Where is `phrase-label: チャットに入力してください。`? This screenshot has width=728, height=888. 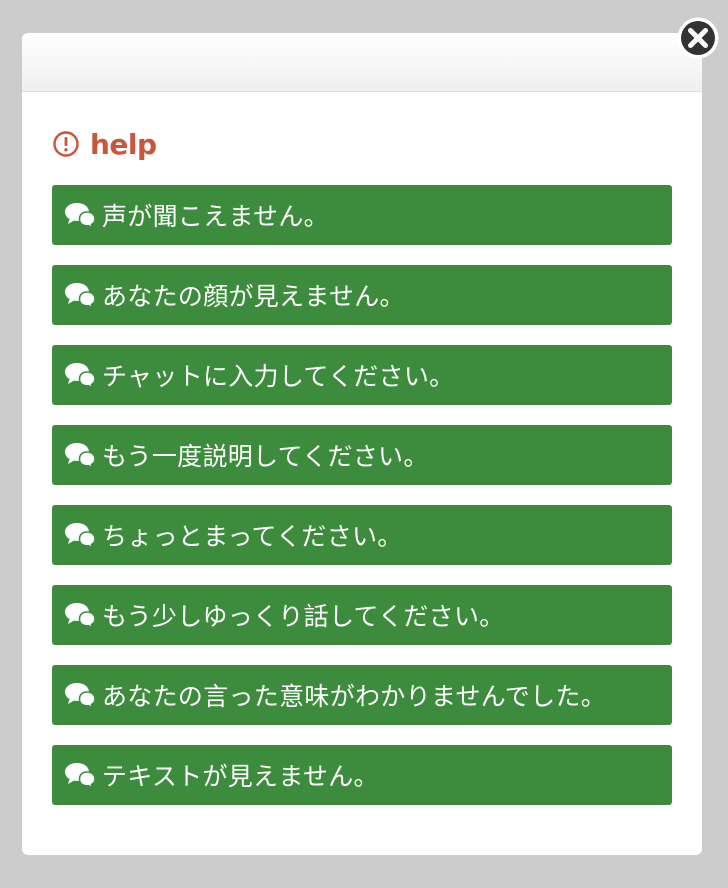
phrase-label: チャットに入力してください。 is located at coordinates (278, 376).